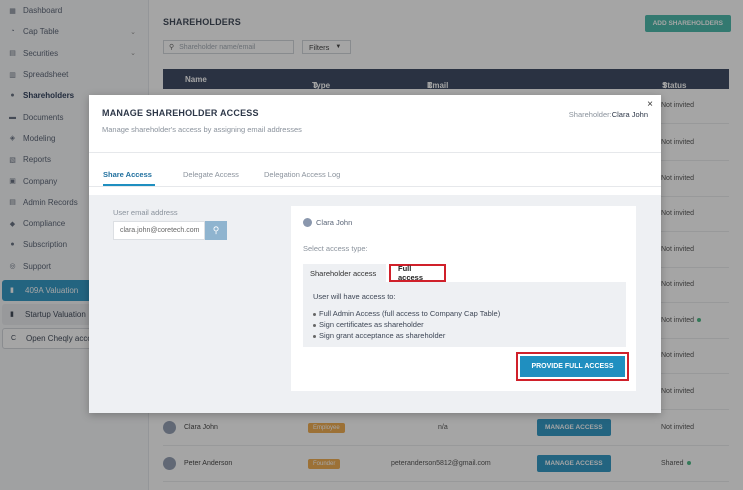 The image size is (743, 490). What do you see at coordinates (464, 273) in the screenshot?
I see `access-type-tabs: Shareholder access Full access` at bounding box center [464, 273].